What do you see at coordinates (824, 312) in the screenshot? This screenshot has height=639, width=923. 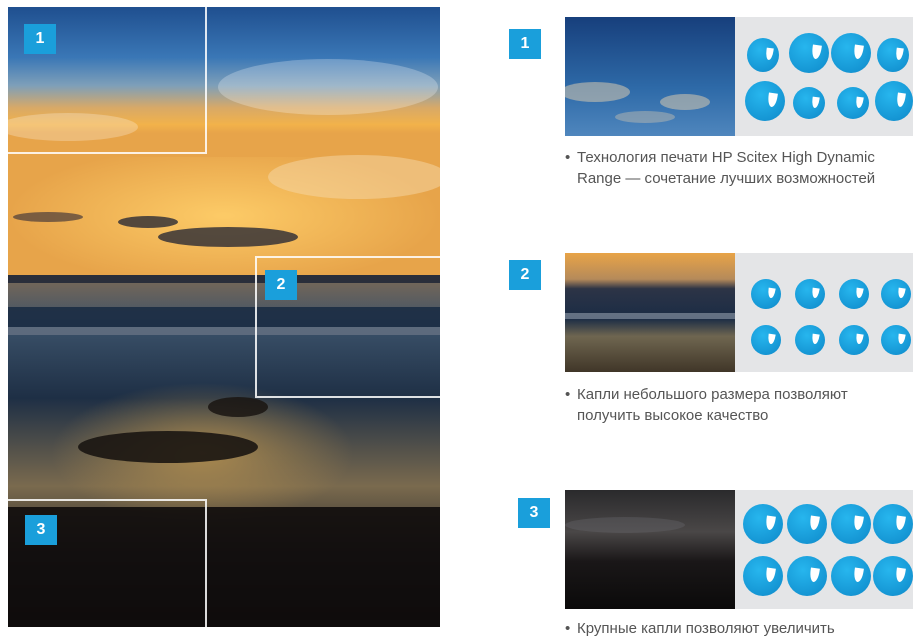 I see `drops-small-panel` at bounding box center [824, 312].